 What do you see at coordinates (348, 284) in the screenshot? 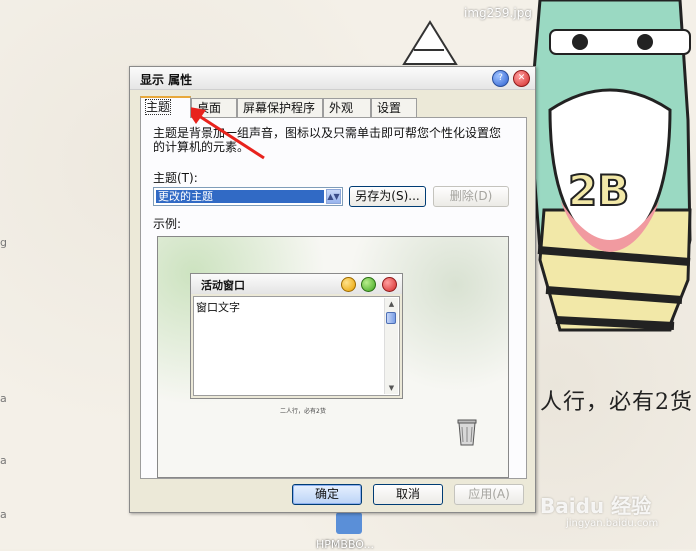
I see `minimize-icon` at bounding box center [348, 284].